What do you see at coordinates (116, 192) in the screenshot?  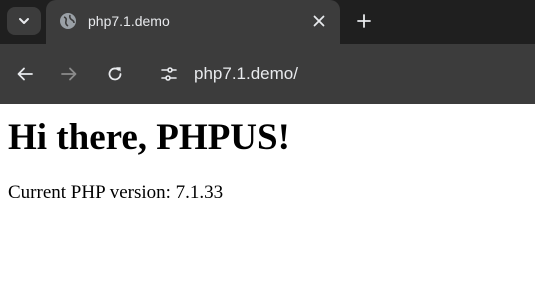 I see `php-version-text: Current PHP version: 7.1.33` at bounding box center [116, 192].